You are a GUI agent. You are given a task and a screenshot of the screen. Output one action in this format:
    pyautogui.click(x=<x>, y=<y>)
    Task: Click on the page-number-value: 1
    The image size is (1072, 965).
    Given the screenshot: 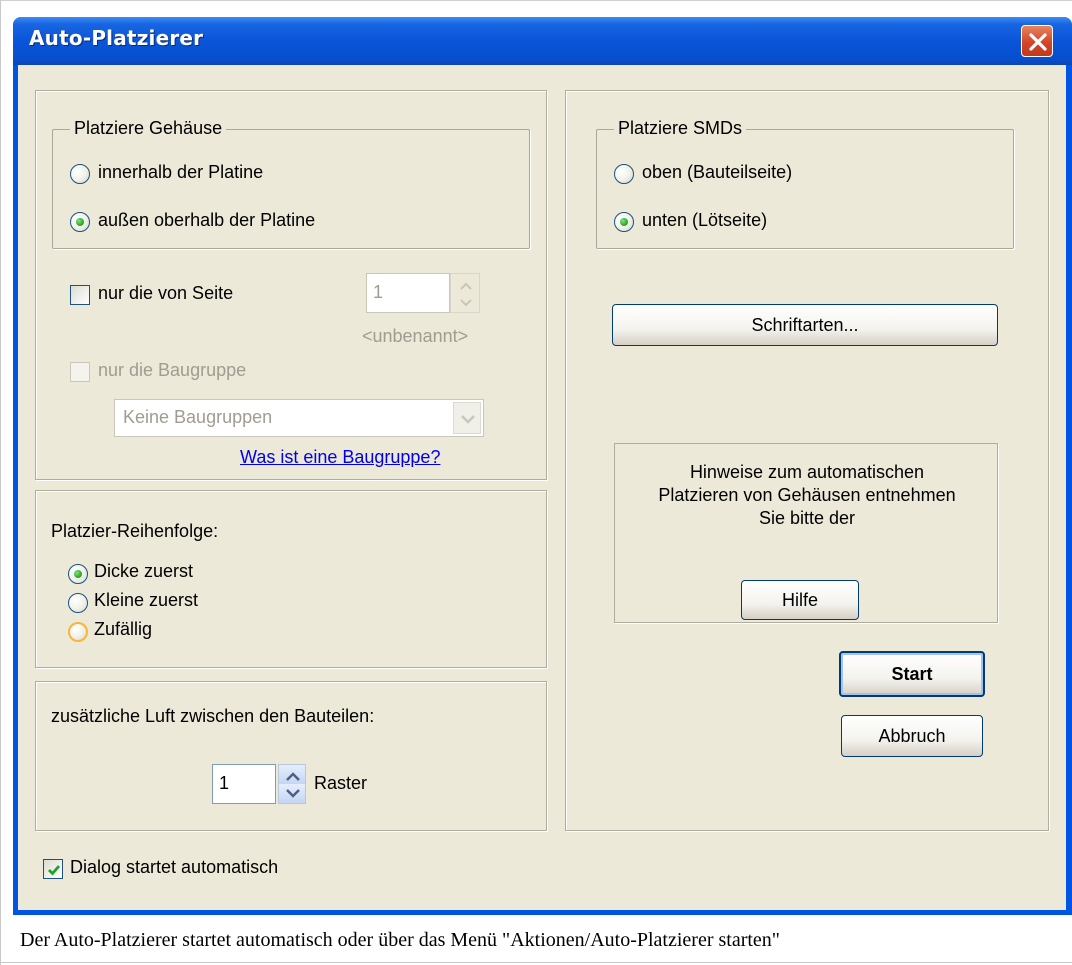 What is the action you would take?
    pyautogui.click(x=378, y=292)
    